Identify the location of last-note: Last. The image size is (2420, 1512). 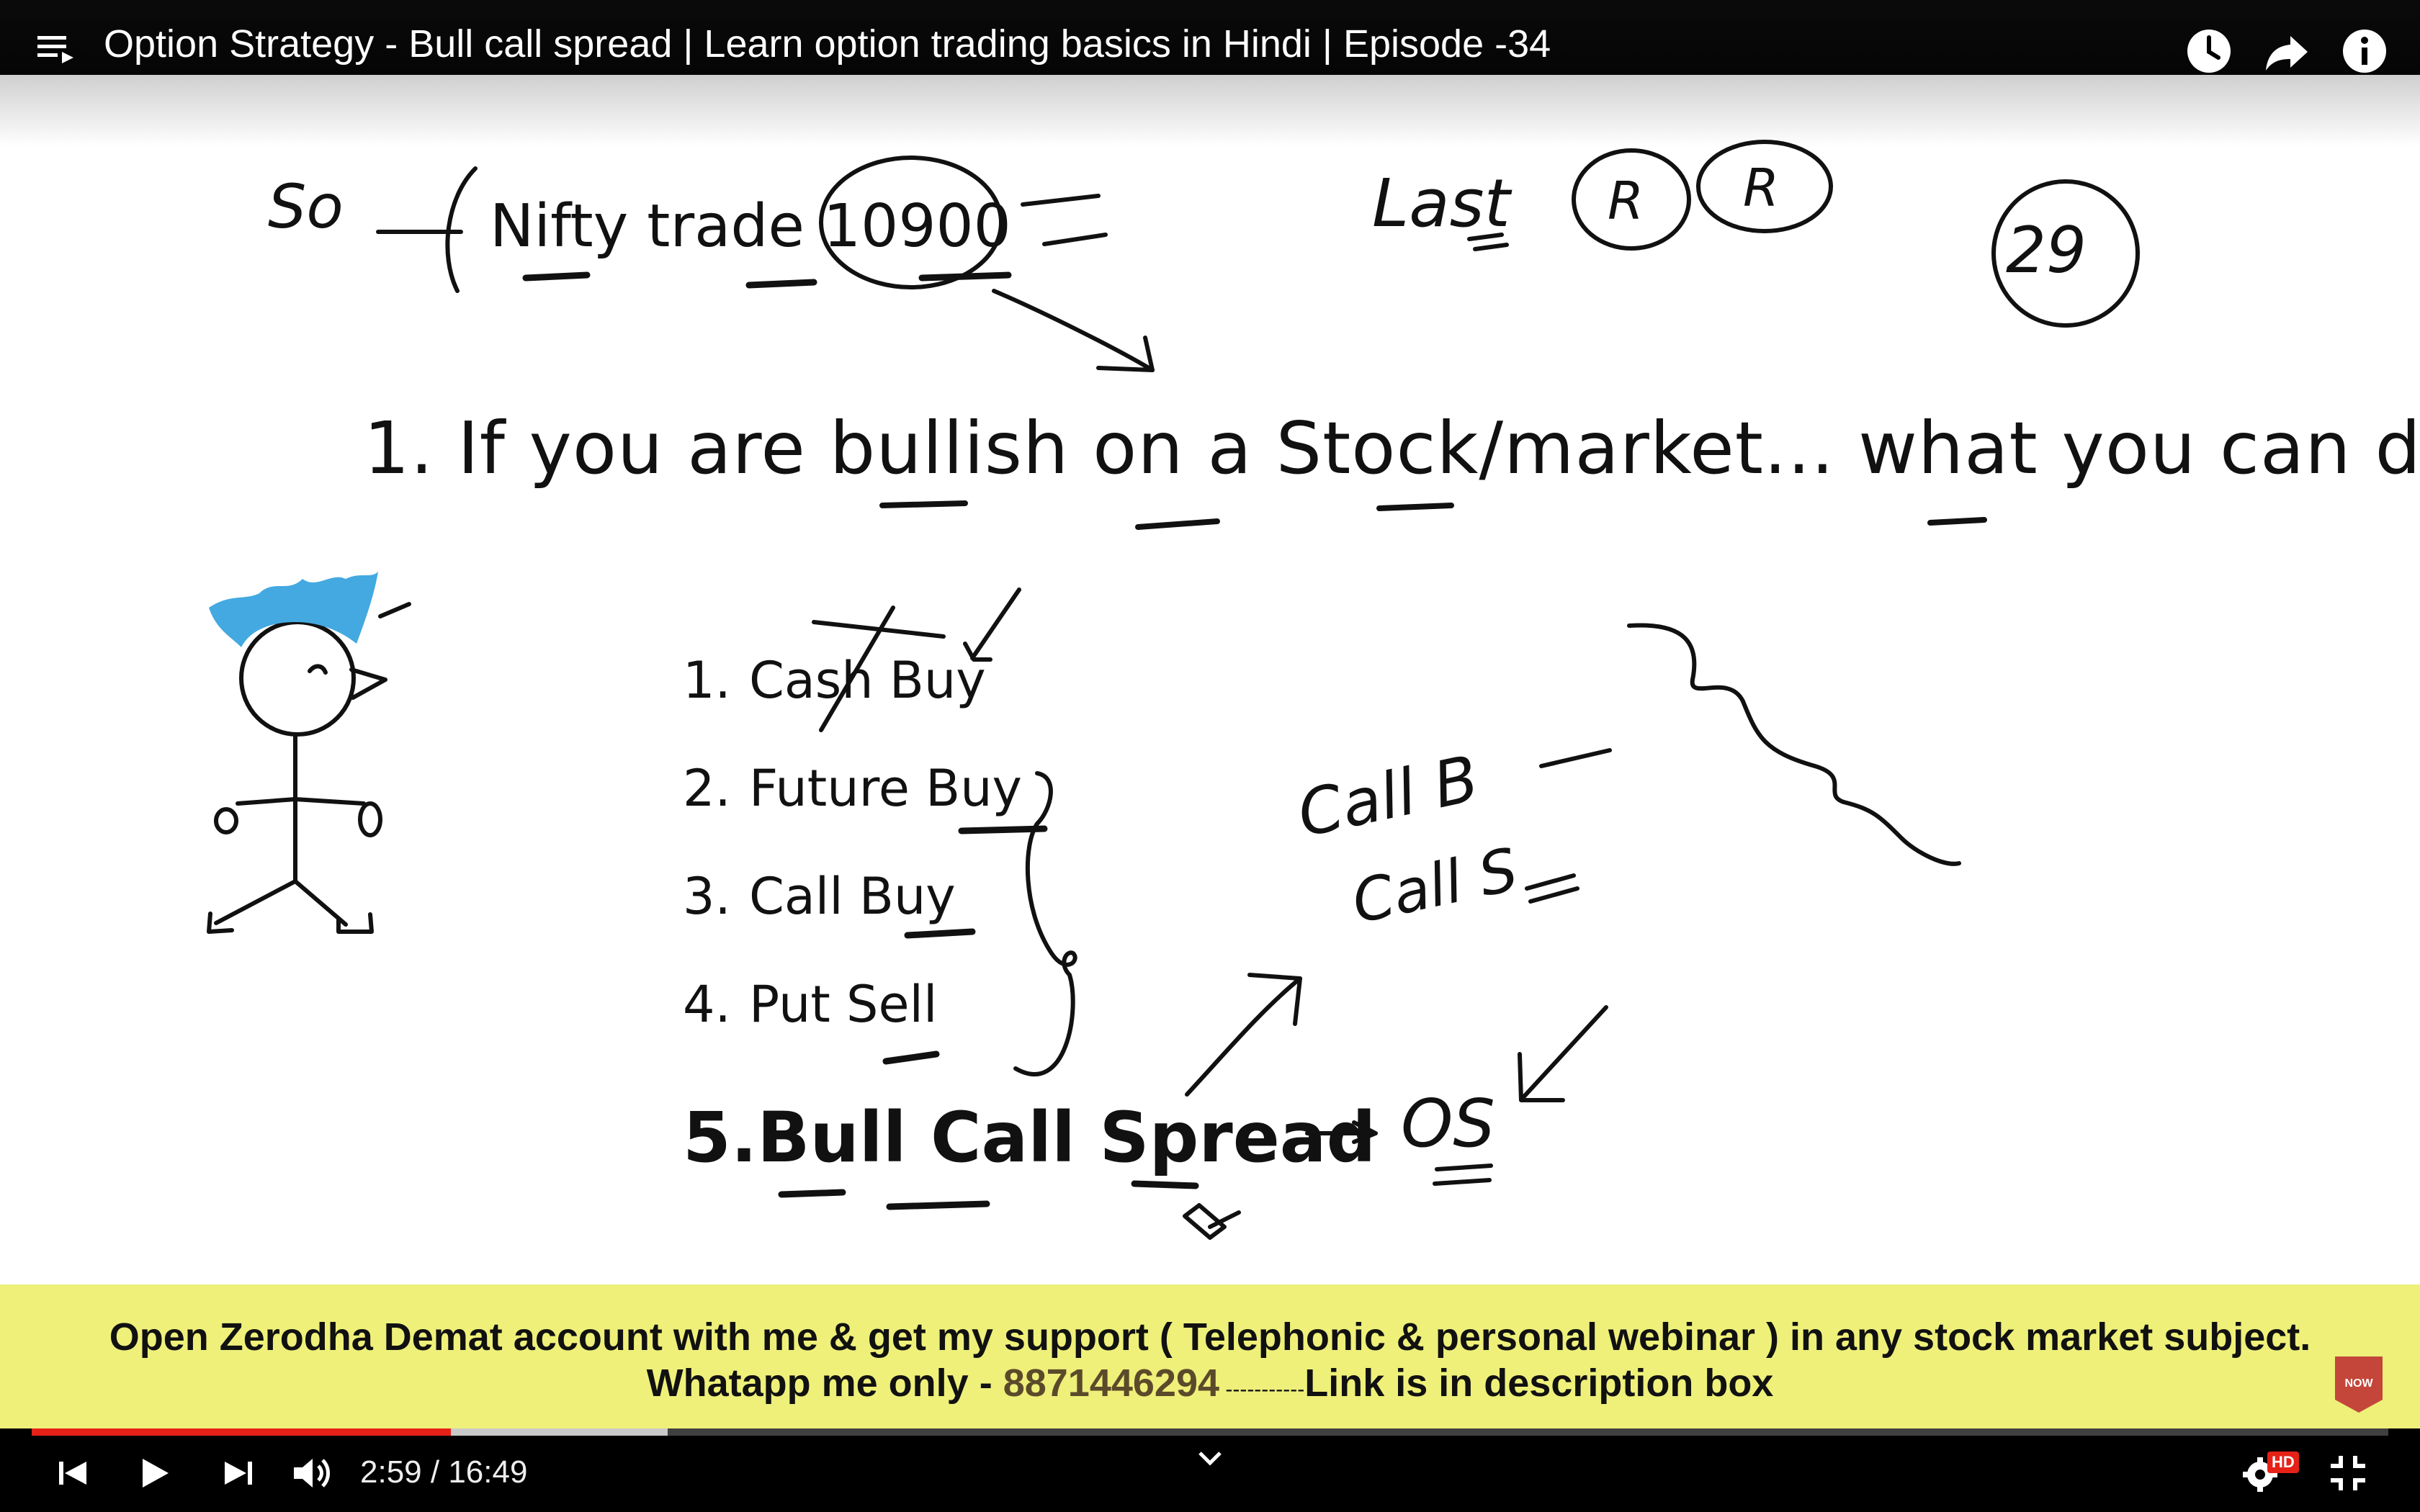
(1442, 203).